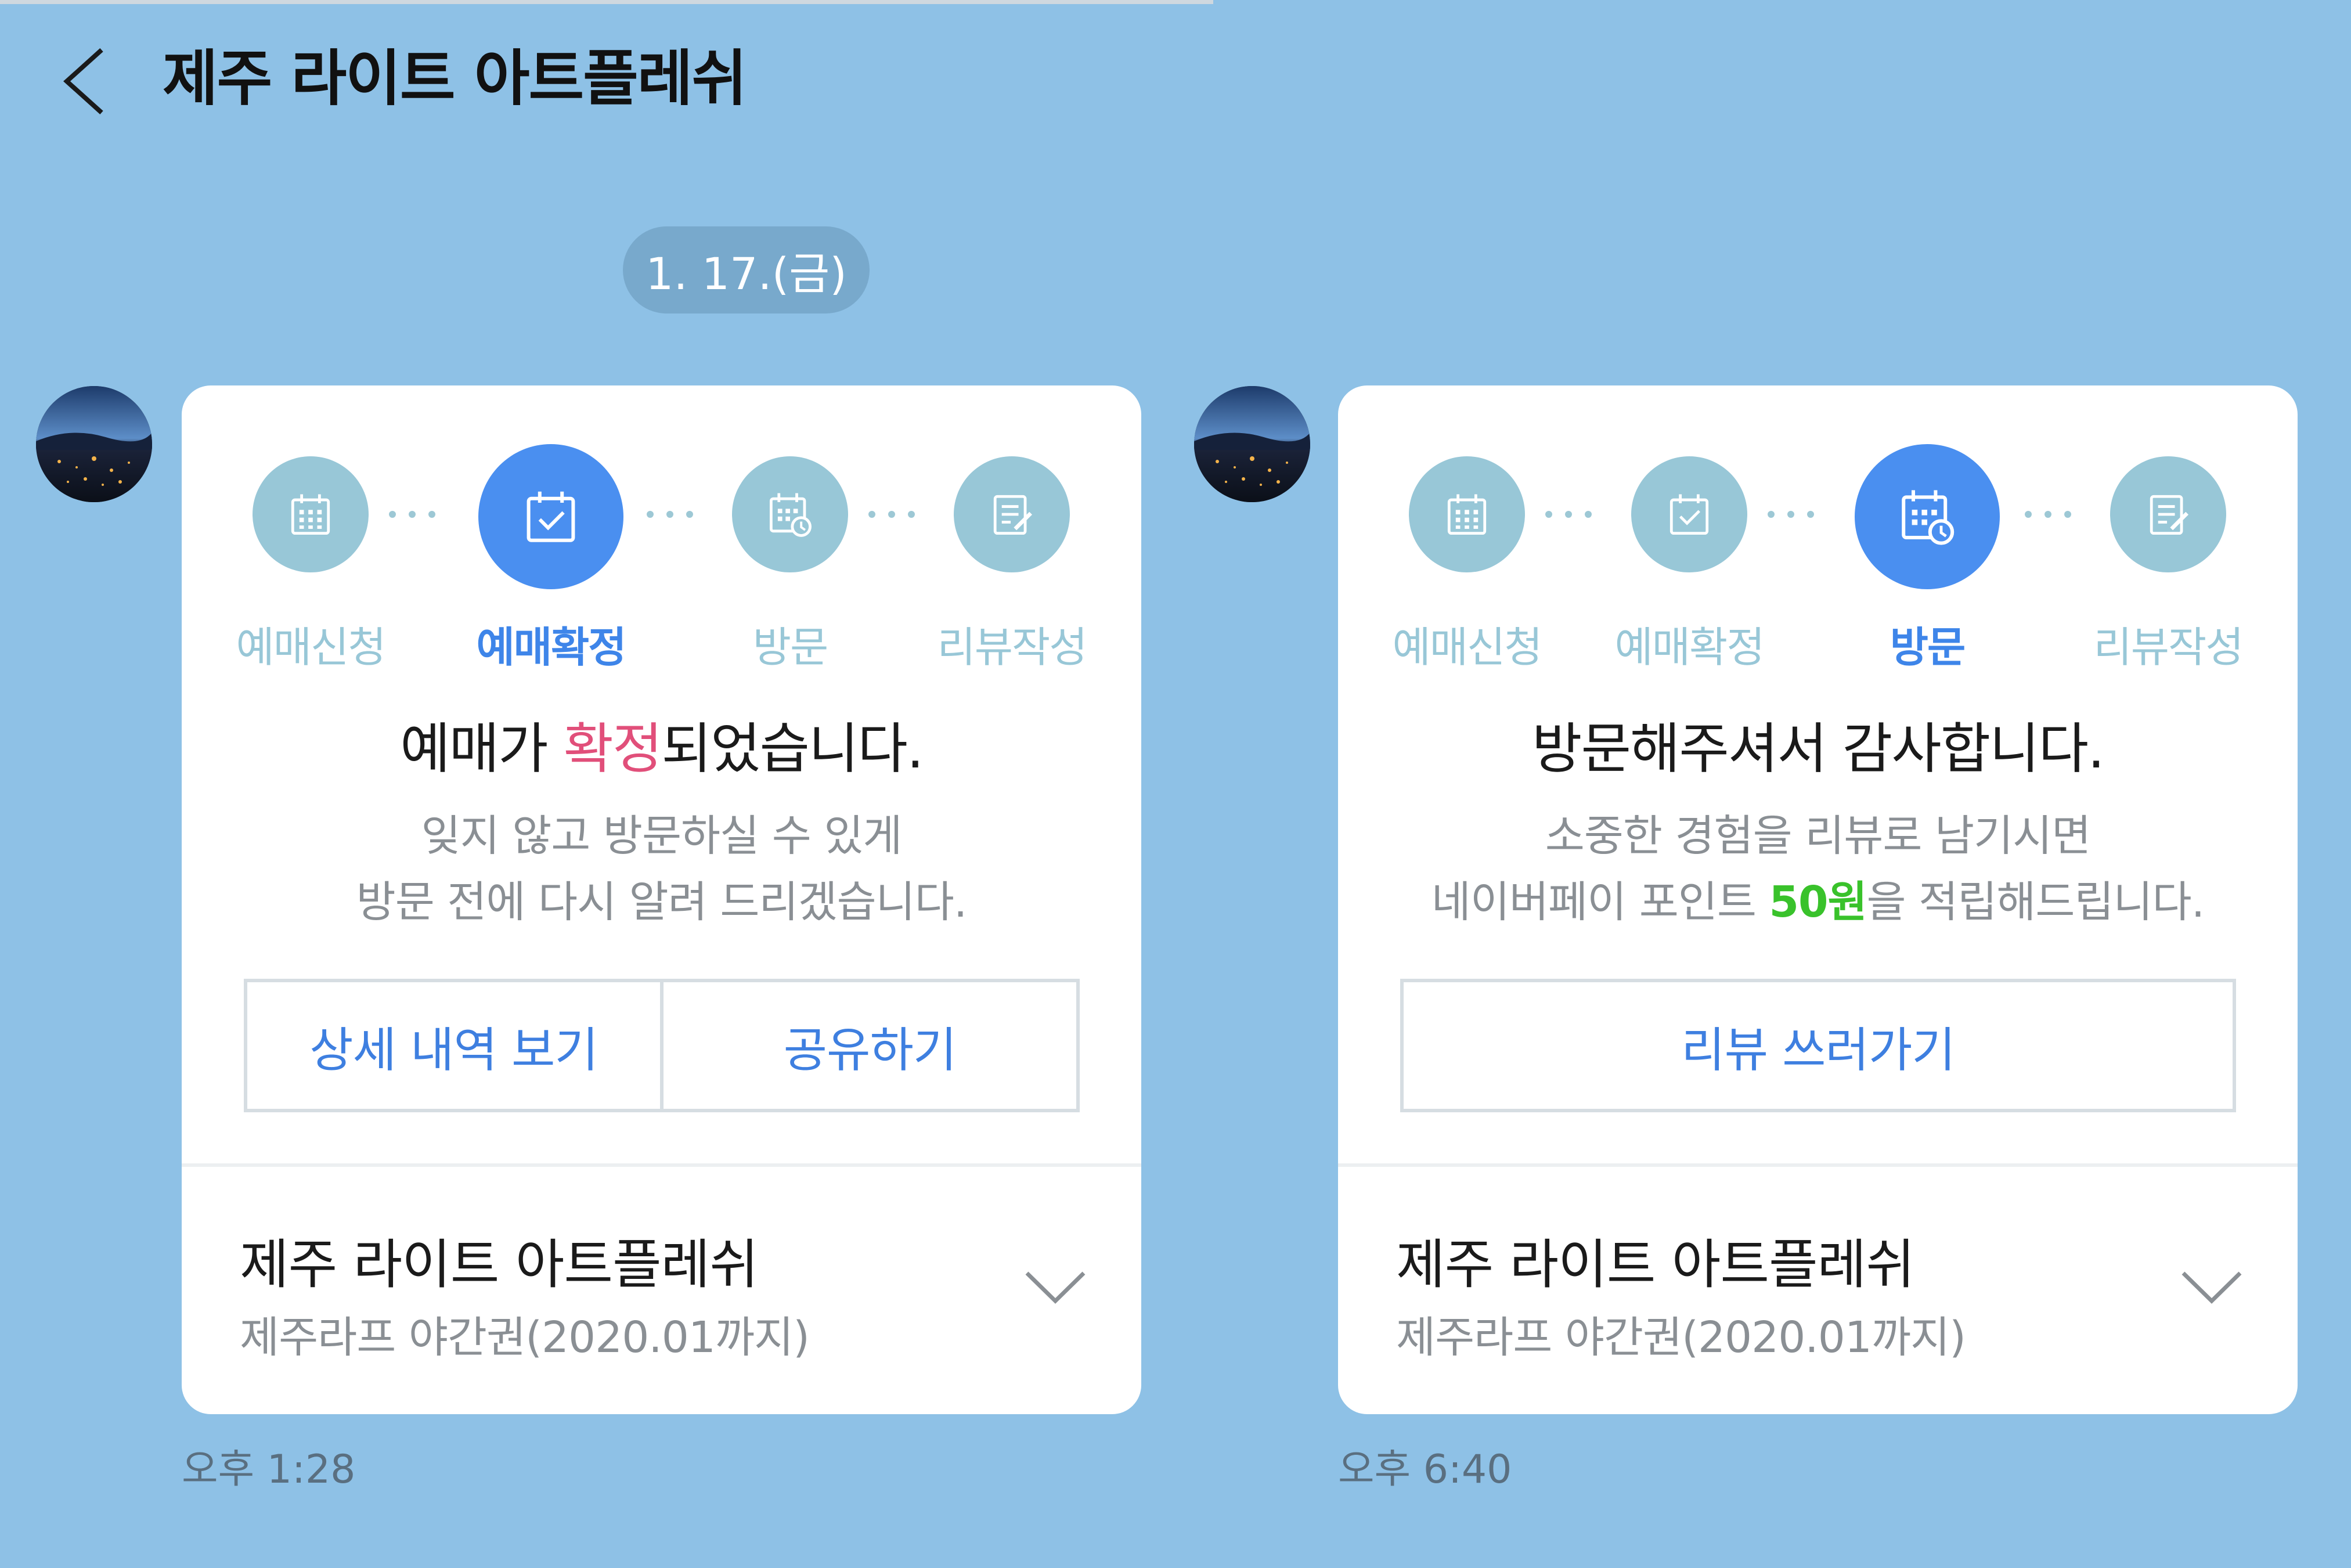 This screenshot has height=1568, width=2351. What do you see at coordinates (84, 81) in the screenshot?
I see `back-arrow-icon` at bounding box center [84, 81].